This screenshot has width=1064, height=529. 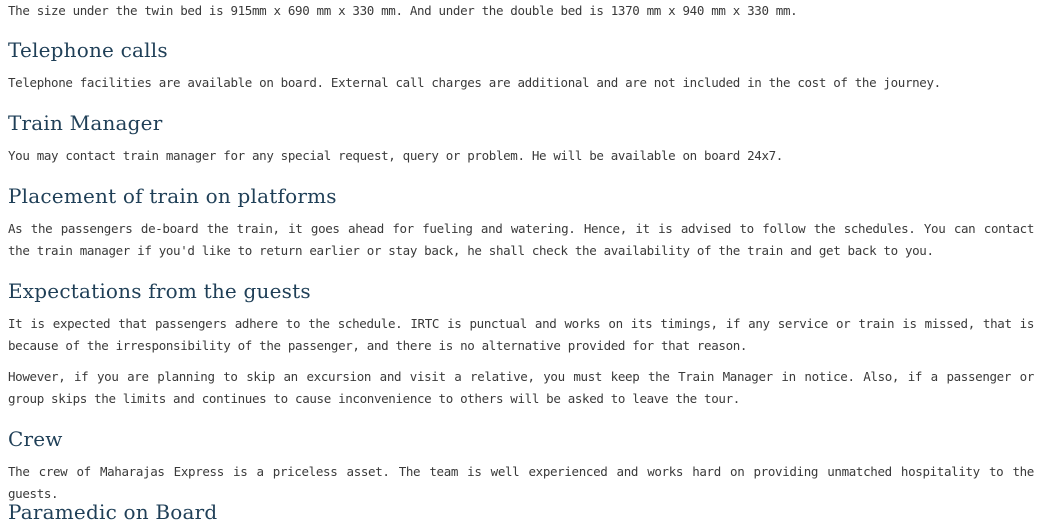 What do you see at coordinates (88, 50) in the screenshot?
I see `heading-telephone-calls: Telephone calls` at bounding box center [88, 50].